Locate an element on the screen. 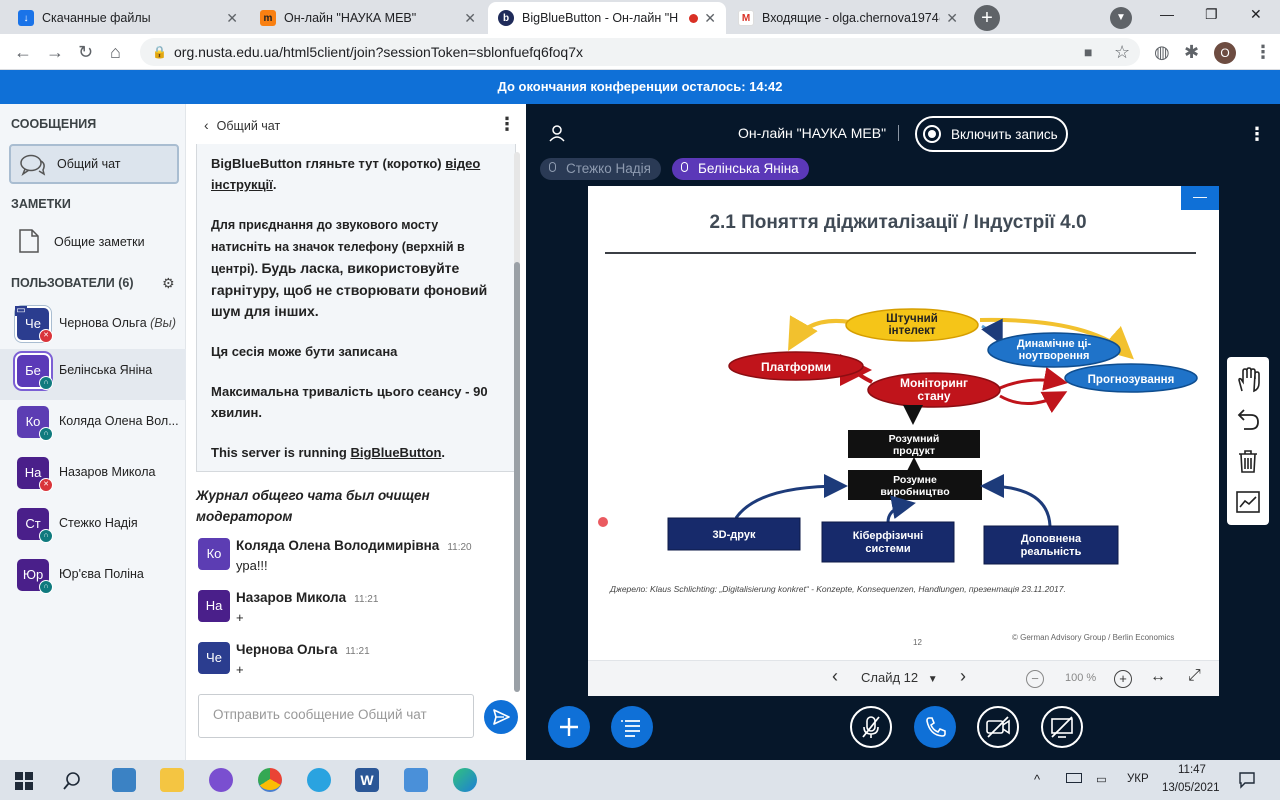 This screenshot has height=800, width=1280. chevron-up-icon: ^ is located at coordinates (1037, 779).